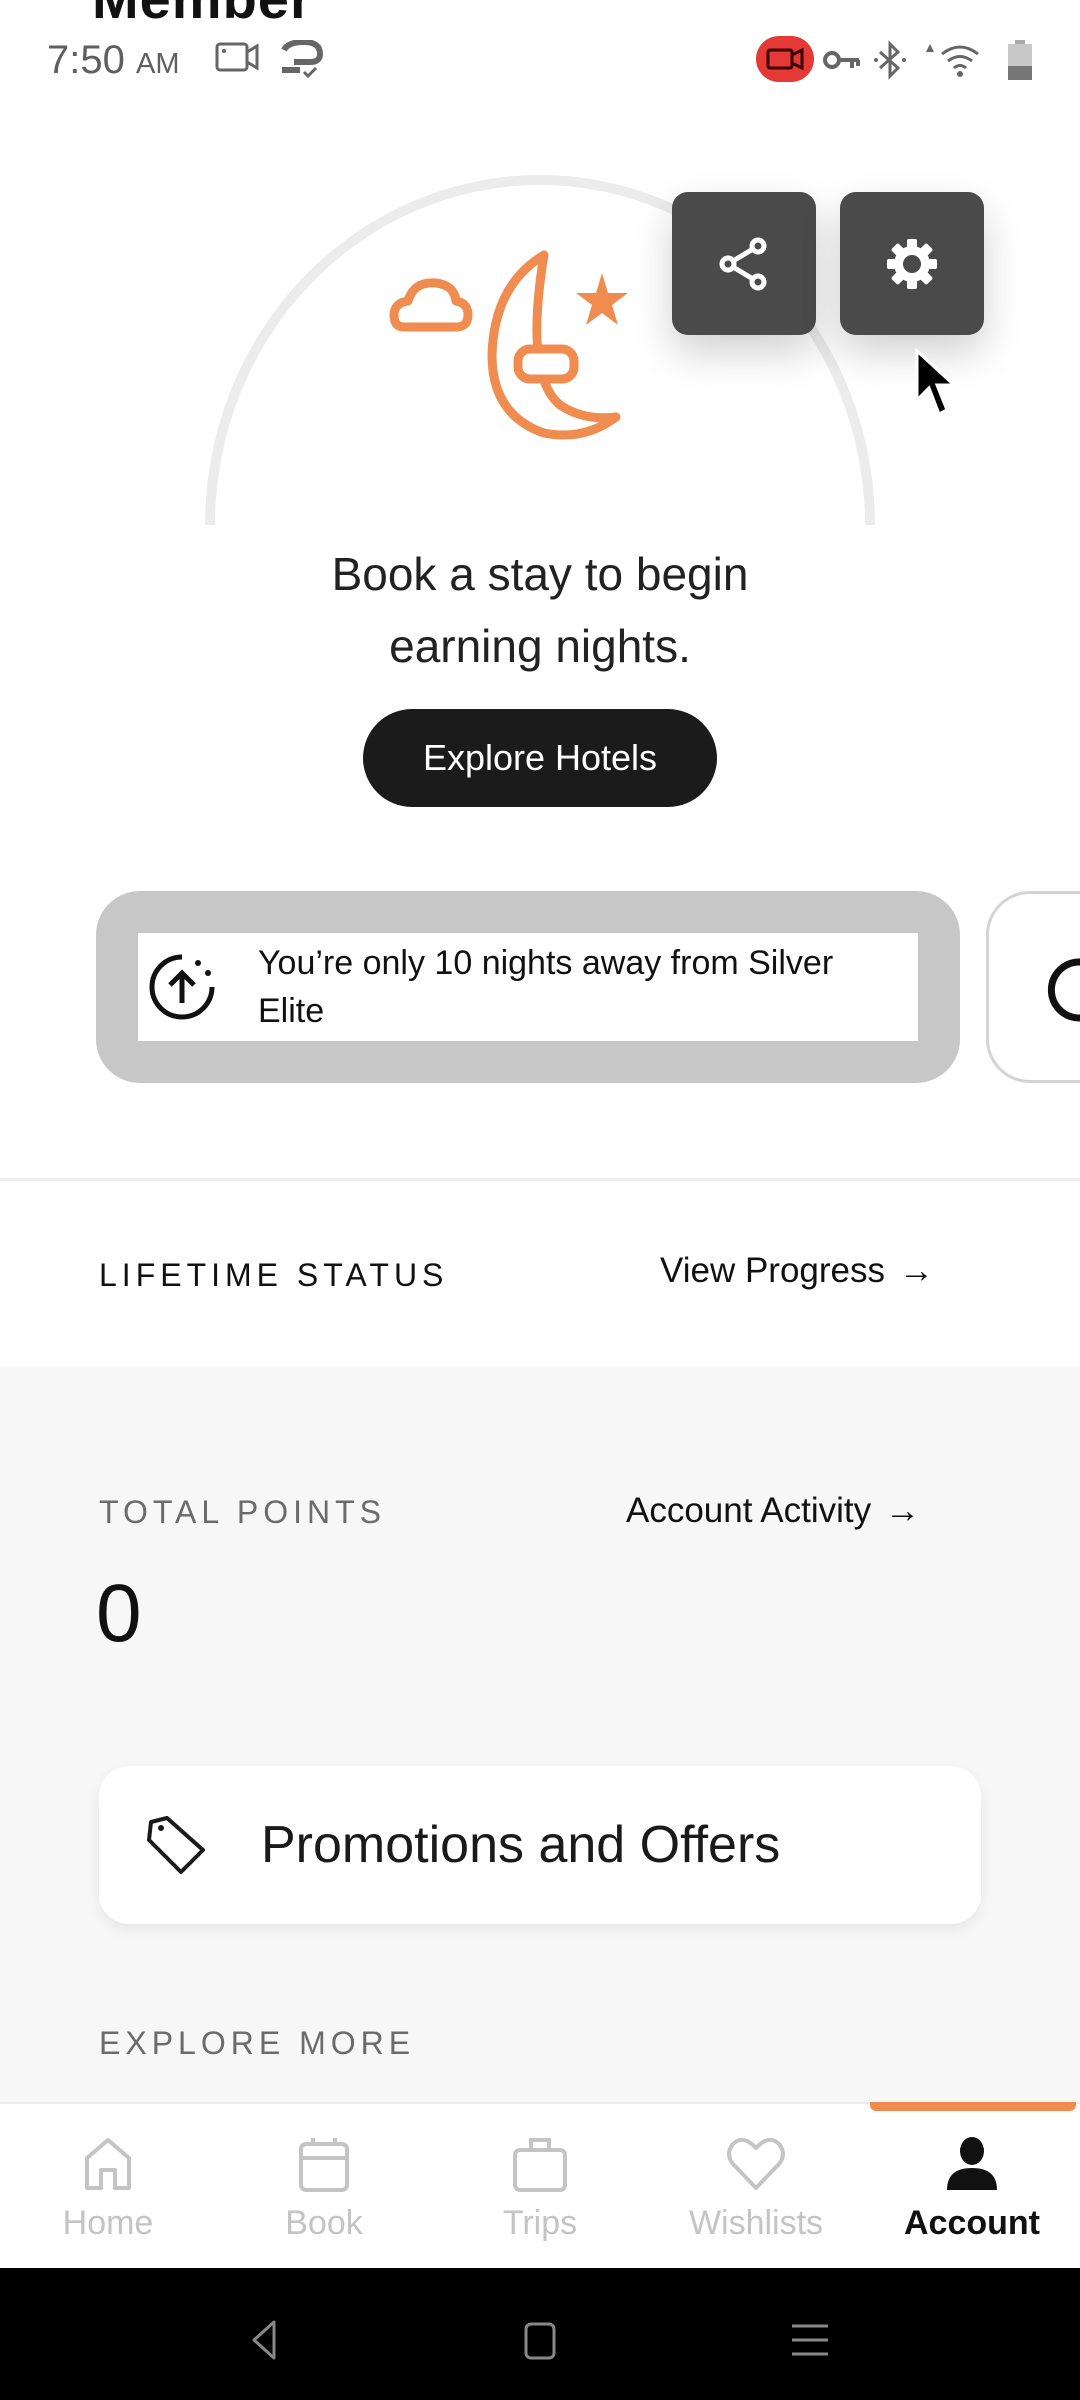 Image resolution: width=1080 pixels, height=2400 pixels. I want to click on explore-more-label: EXPLORE MORE, so click(257, 2043).